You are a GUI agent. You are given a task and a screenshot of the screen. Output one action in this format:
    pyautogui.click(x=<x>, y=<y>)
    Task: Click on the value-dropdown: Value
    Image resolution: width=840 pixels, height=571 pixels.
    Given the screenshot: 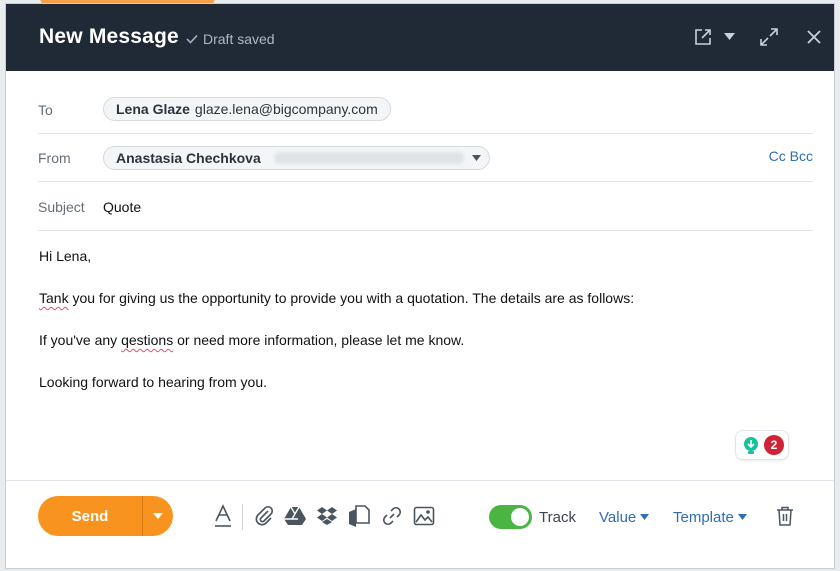 What is the action you would take?
    pyautogui.click(x=624, y=517)
    